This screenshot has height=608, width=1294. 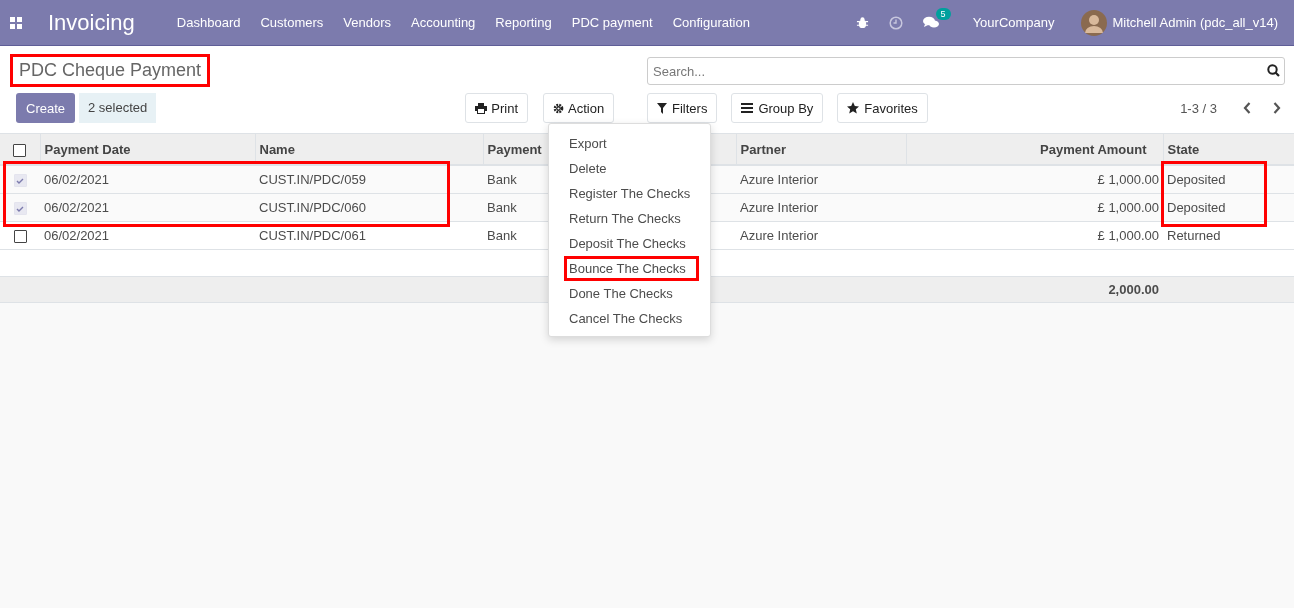 I want to click on page-title: PDC Cheque Payment, so click(x=110, y=70).